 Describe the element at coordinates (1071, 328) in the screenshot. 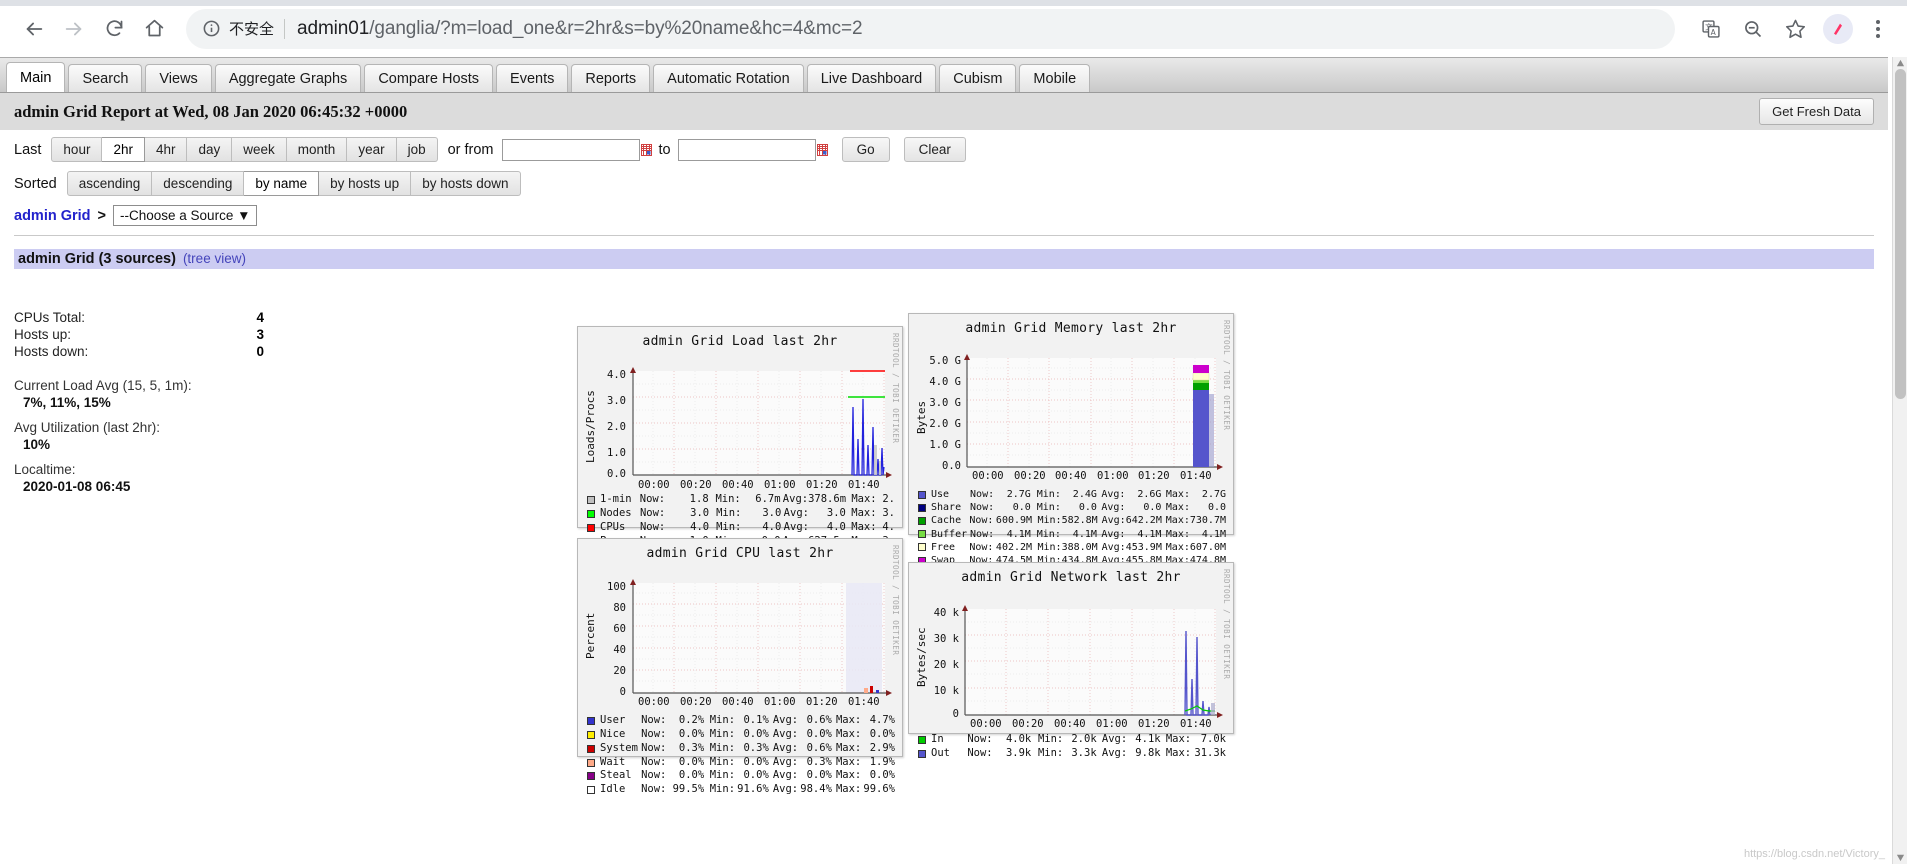

I see `graph-title: admin Grid Memory last 2hr` at that location.